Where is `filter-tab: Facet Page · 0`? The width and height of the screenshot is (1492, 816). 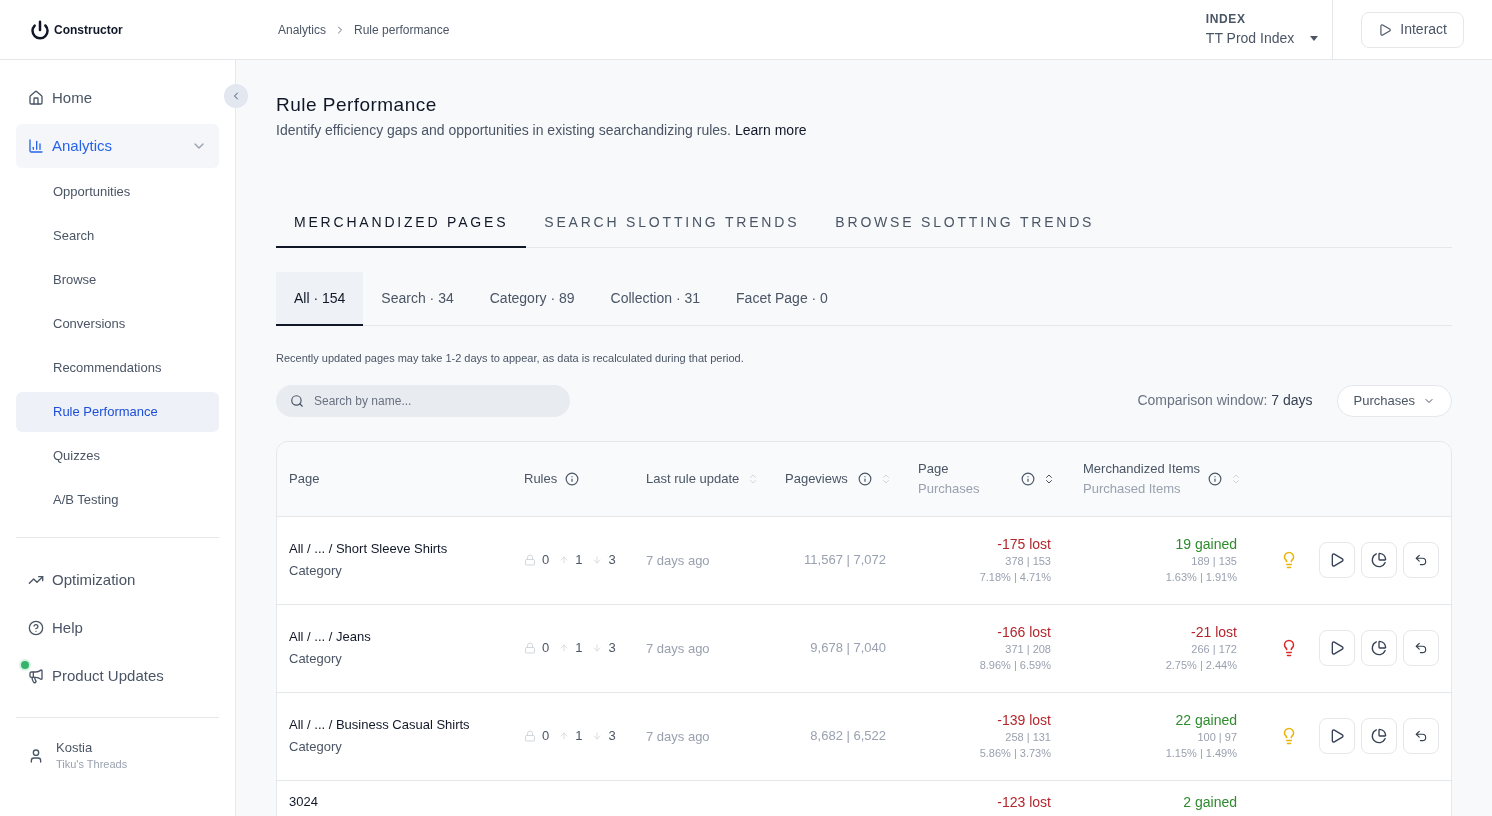
filter-tab: Facet Page · 0 is located at coordinates (782, 299).